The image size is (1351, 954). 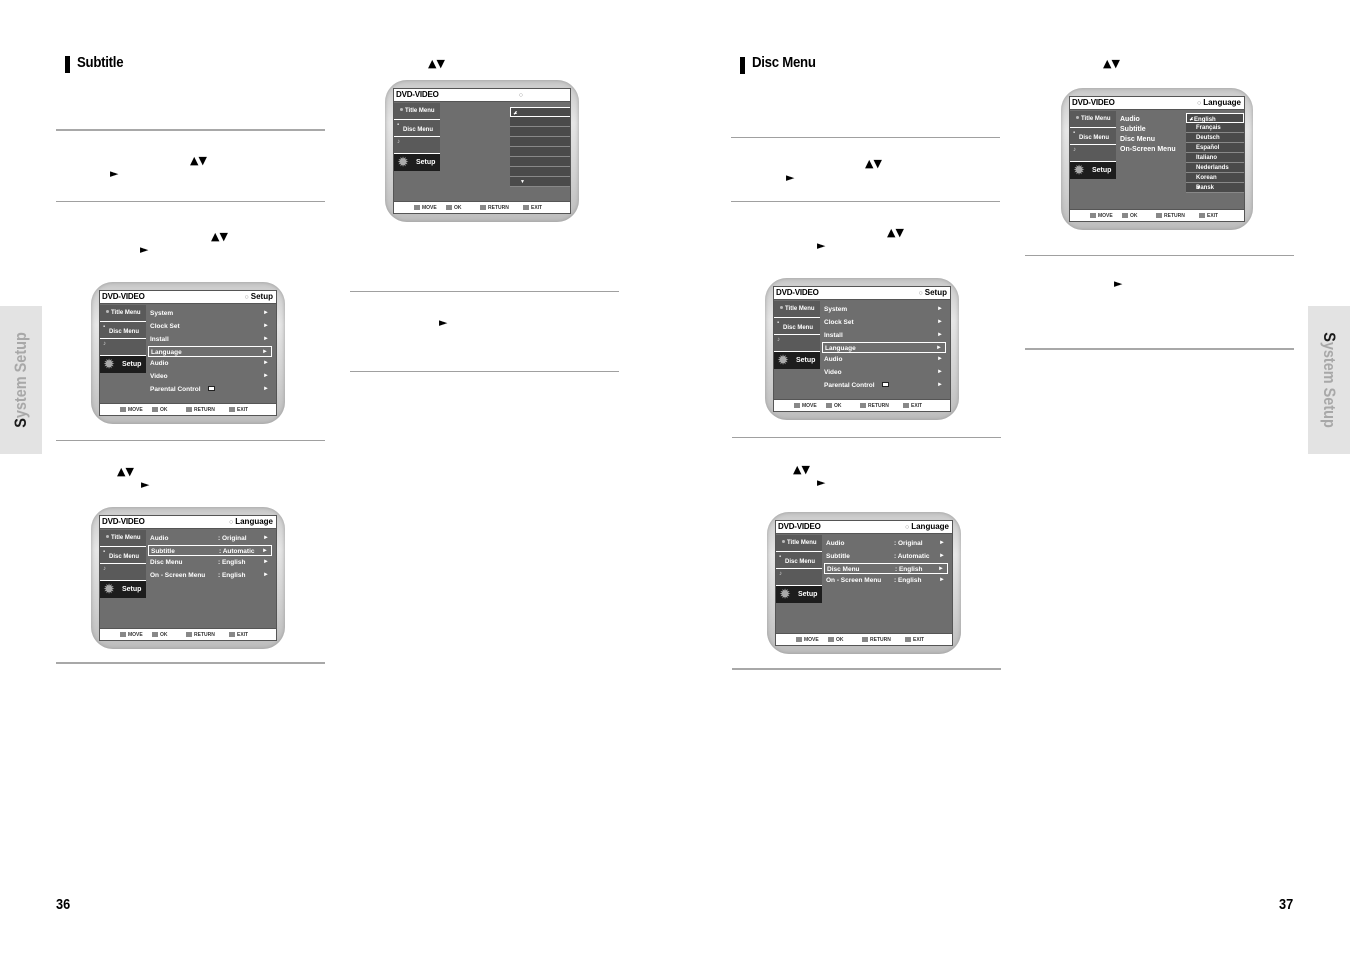 I want to click on list-item: ▼, so click(x=540, y=182).